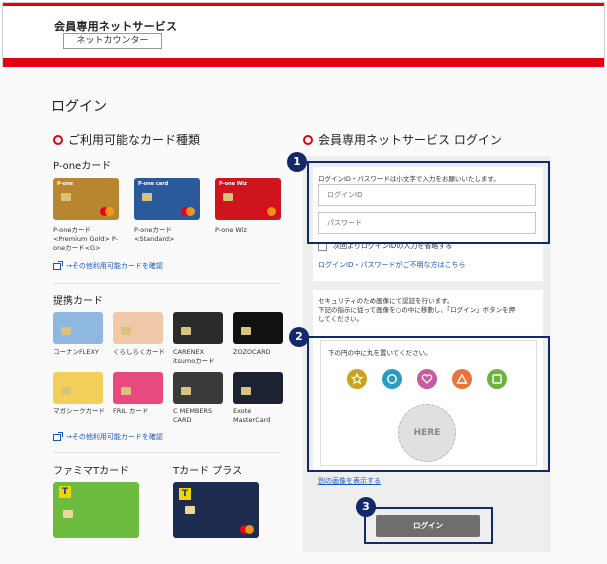 Image resolution: width=607 pixels, height=564 pixels. What do you see at coordinates (303, 4) in the screenshot?
I see `header-top-line` at bounding box center [303, 4].